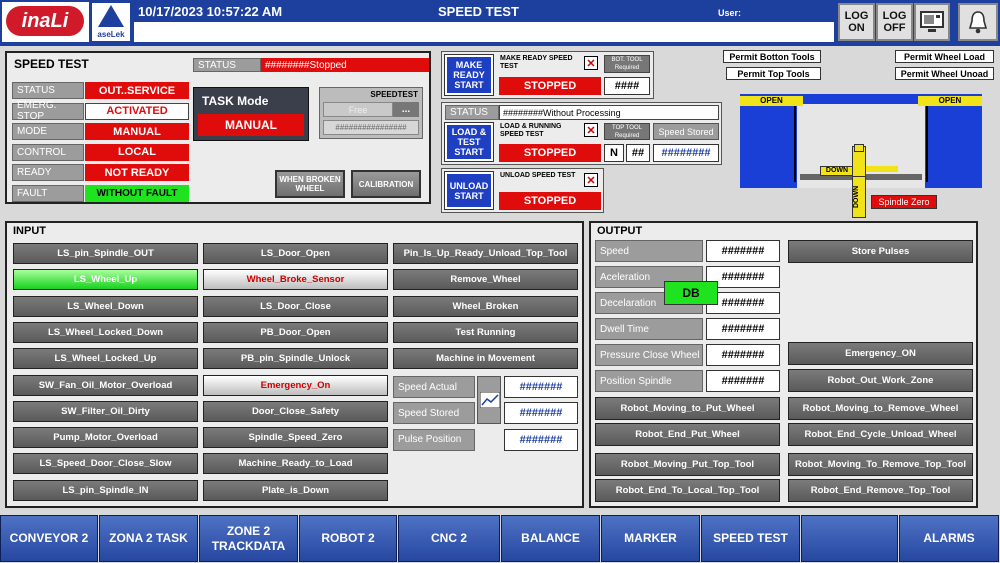 The height and width of the screenshot is (563, 1000). What do you see at coordinates (944, 73) in the screenshot?
I see `permit-wheel-unload-button: Permit Wheel Unoad` at bounding box center [944, 73].